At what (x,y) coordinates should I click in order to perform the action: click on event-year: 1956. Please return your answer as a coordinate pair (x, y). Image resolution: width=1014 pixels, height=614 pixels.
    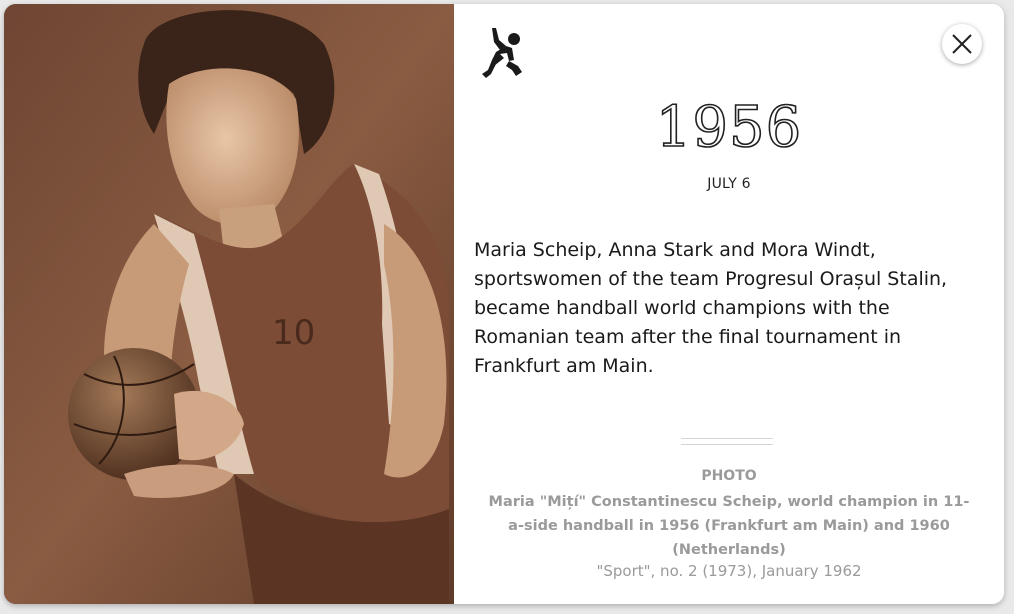
    Looking at the image, I should click on (729, 128).